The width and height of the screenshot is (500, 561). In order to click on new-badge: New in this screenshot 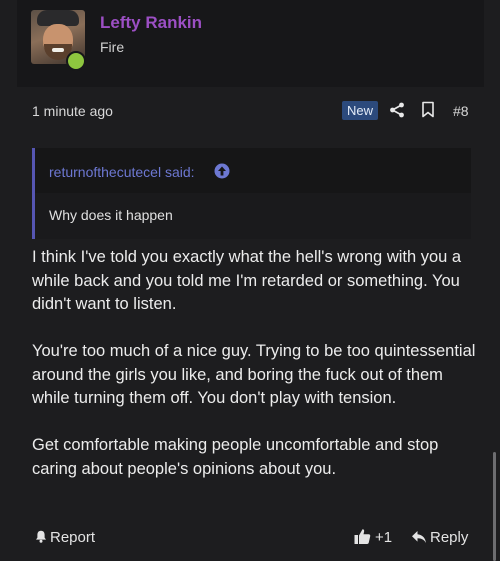, I will do `click(360, 110)`.